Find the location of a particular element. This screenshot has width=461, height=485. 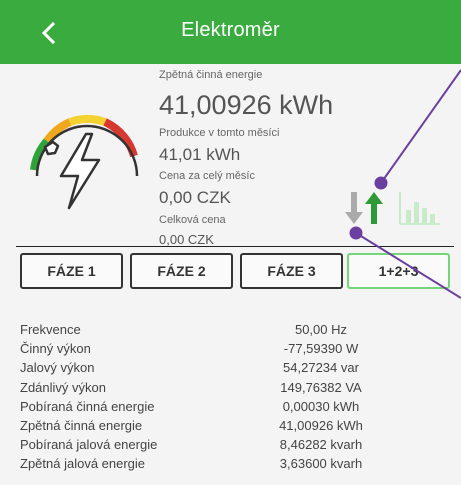

month-price-value: 0,00 CZK is located at coordinates (195, 197).